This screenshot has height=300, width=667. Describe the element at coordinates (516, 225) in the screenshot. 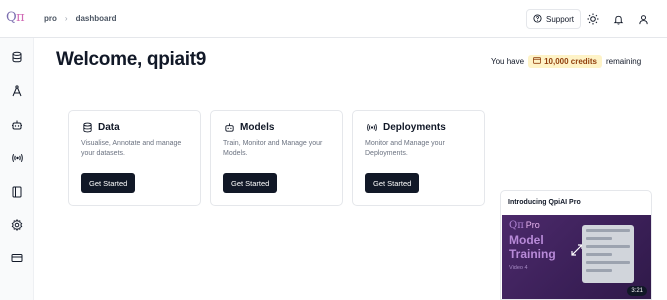

I see `promo-brand-logo: Qπ` at that location.